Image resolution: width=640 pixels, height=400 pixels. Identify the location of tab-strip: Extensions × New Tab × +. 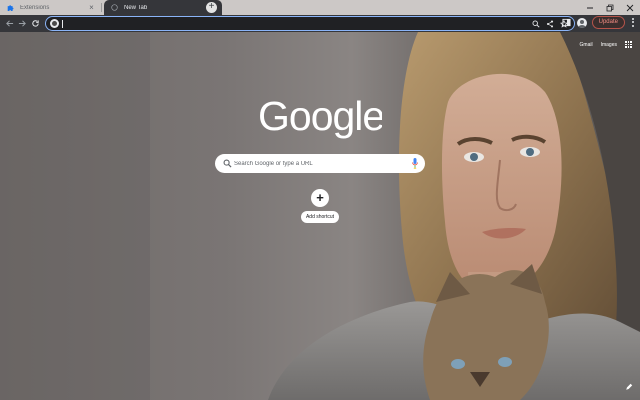
(320, 7).